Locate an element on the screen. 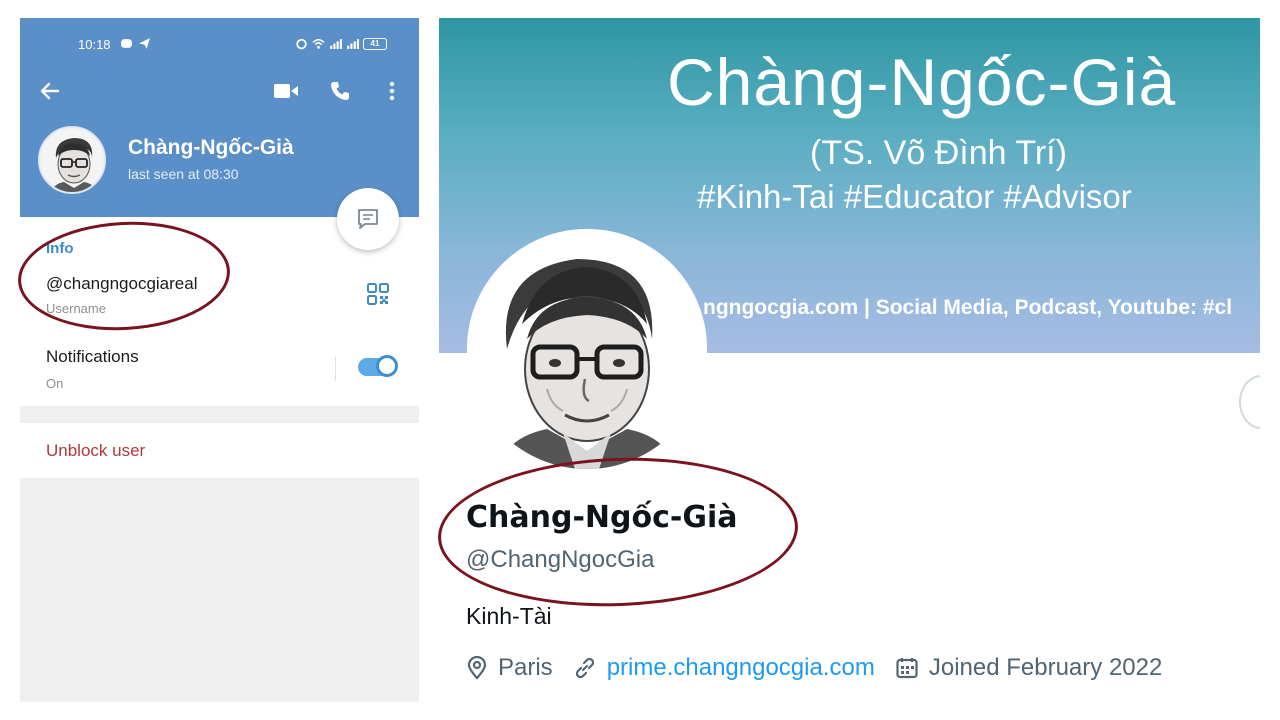 The image size is (1280, 720). joined-item: Joined February 2022 is located at coordinates (1028, 668).